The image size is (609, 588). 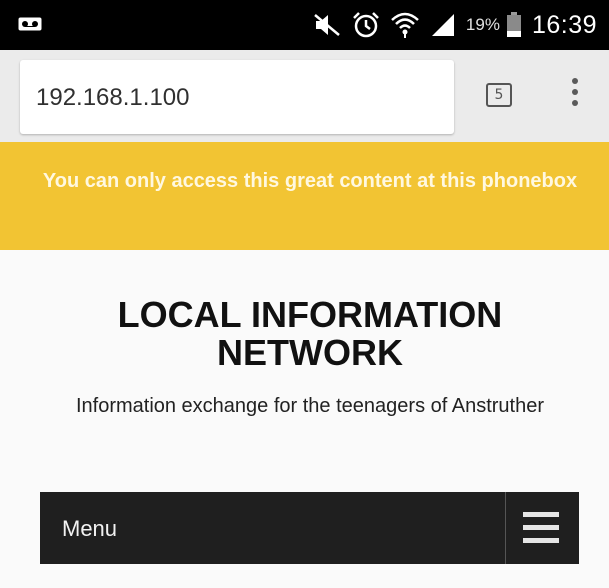 I want to click on status-clock: 16:39, so click(x=564, y=24).